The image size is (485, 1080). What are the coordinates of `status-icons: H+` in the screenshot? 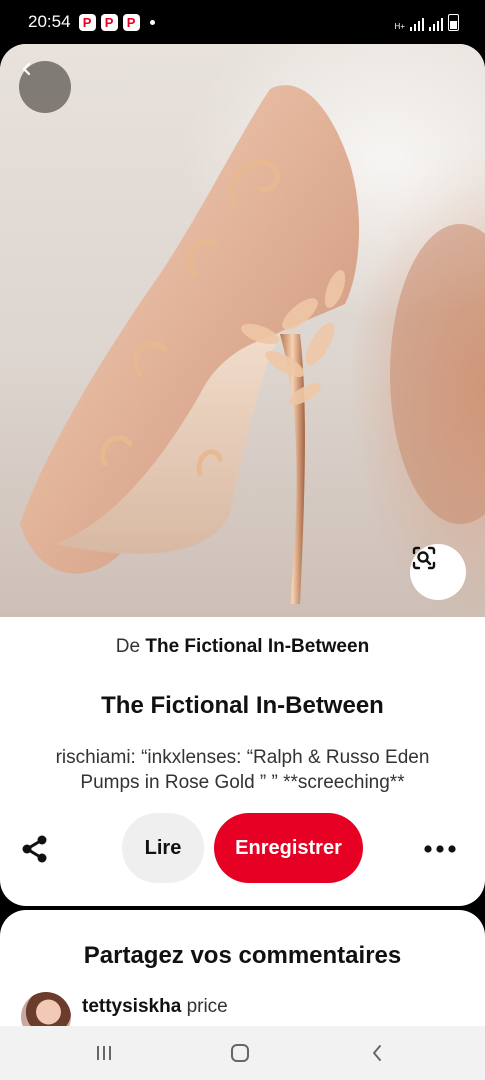 It's located at (427, 22).